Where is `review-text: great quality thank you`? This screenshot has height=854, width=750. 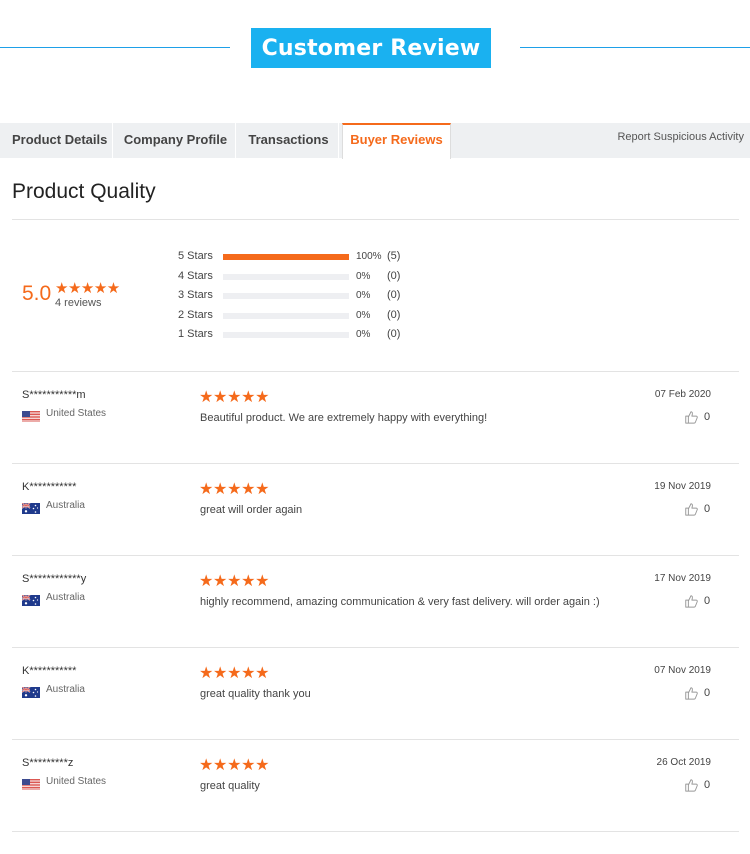
review-text: great quality thank you is located at coordinates (255, 694).